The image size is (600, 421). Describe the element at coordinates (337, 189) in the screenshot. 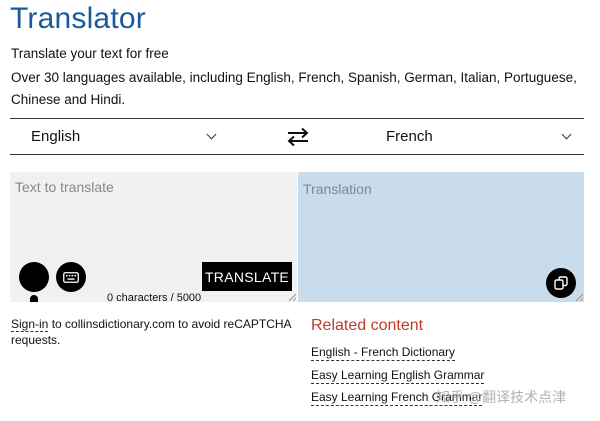

I see `translation-placeholder: Translation` at that location.